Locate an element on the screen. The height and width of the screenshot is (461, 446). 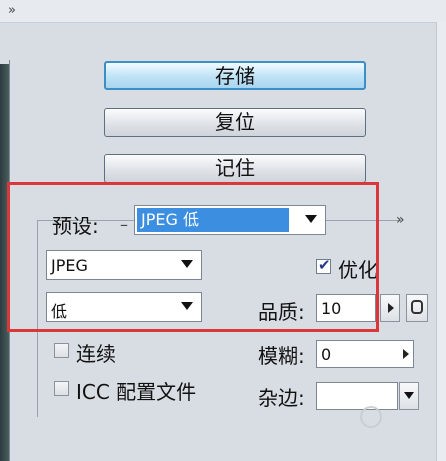
mask-circle-icon is located at coordinates (417, 307).